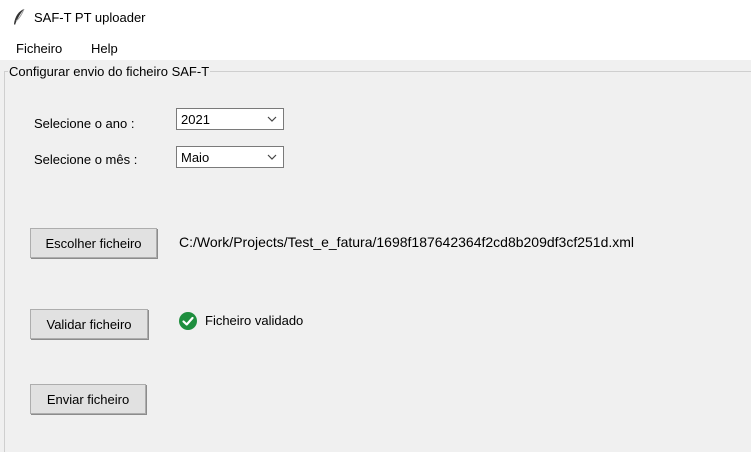 The height and width of the screenshot is (452, 751). What do you see at coordinates (230, 157) in the screenshot?
I see `month-select: Maio` at bounding box center [230, 157].